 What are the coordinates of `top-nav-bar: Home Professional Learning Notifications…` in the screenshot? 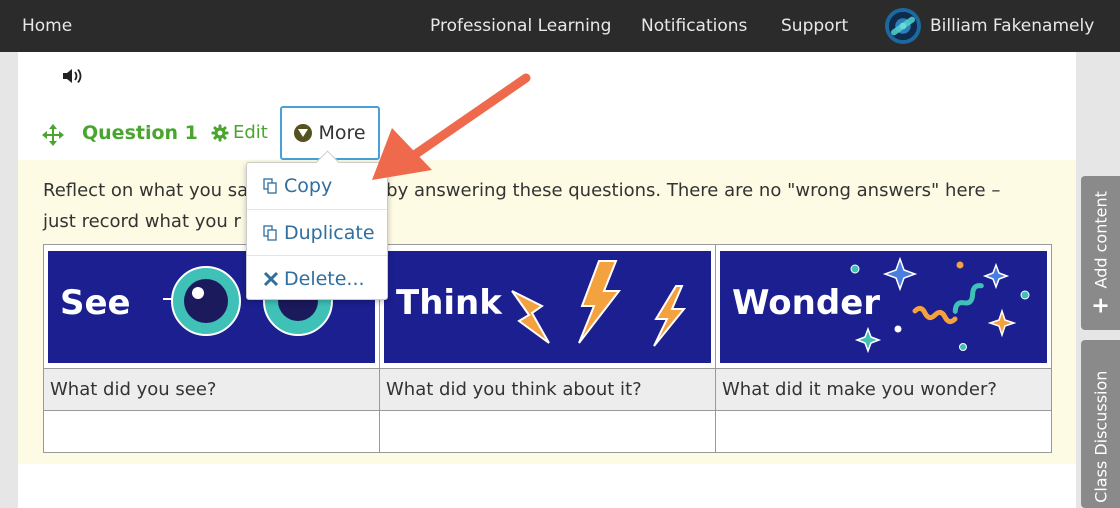 It's located at (560, 26).